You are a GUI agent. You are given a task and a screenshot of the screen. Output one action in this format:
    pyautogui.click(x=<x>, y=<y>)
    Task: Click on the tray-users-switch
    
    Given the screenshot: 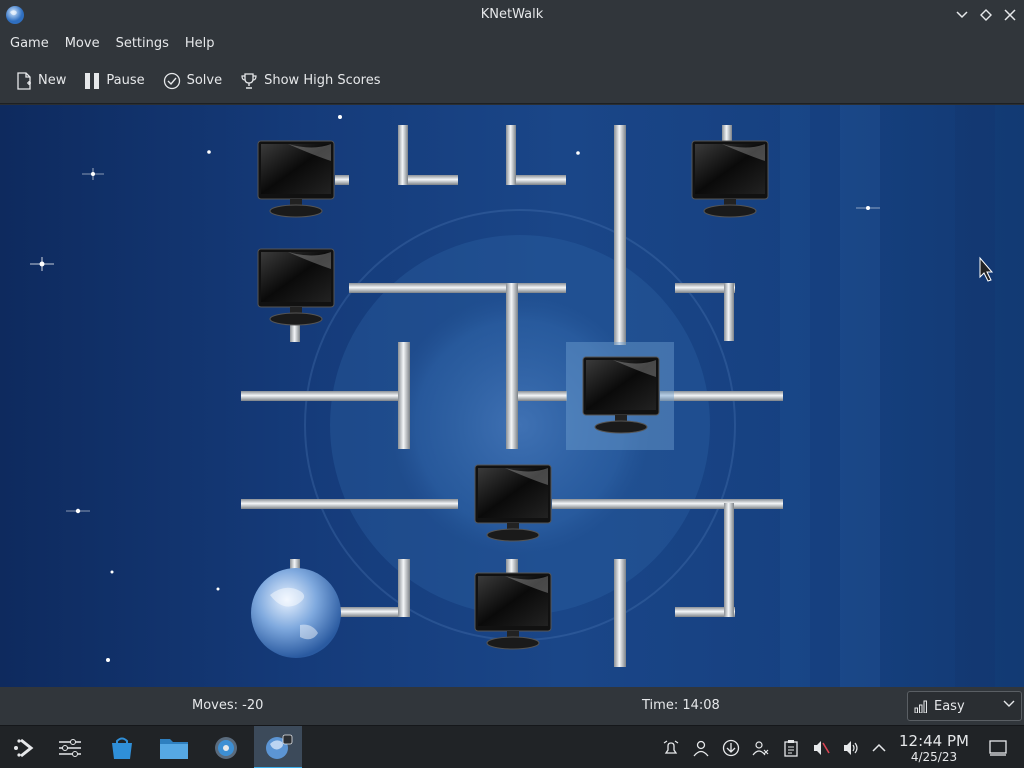 What is the action you would take?
    pyautogui.click(x=761, y=748)
    